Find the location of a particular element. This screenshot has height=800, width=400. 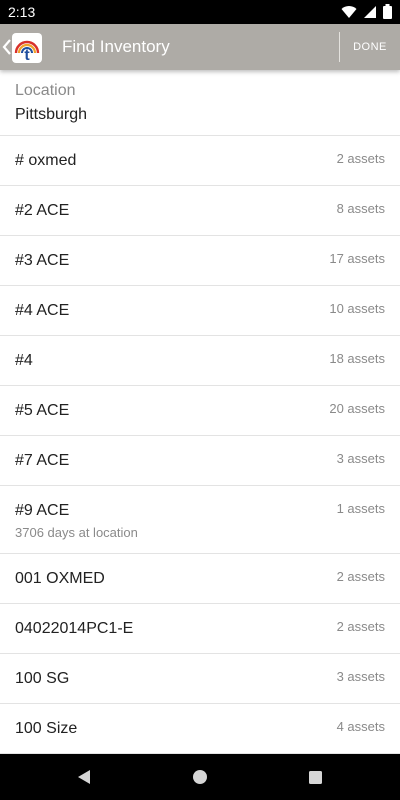

list-item: 001 OXMED 2 assets is located at coordinates (200, 579).